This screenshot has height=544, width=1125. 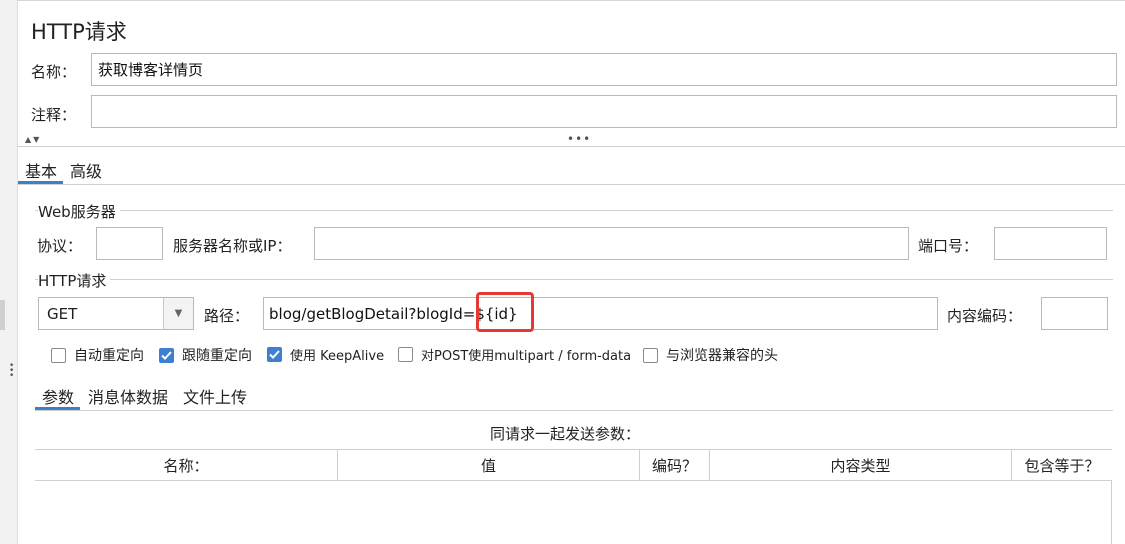 I want to click on comment-label: 注释：, so click(x=54, y=115).